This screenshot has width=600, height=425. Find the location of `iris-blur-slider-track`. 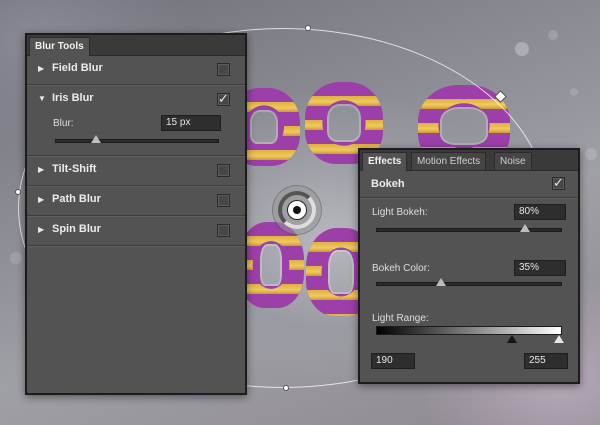

iris-blur-slider-track is located at coordinates (137, 141).